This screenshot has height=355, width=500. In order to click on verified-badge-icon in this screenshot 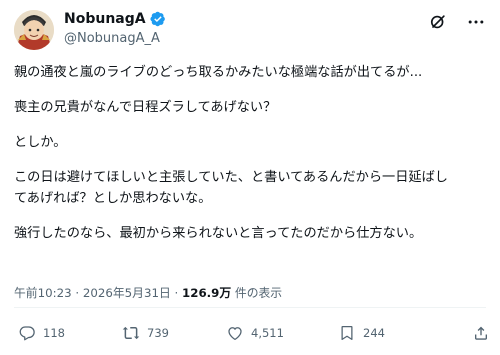, I will do `click(157, 19)`.